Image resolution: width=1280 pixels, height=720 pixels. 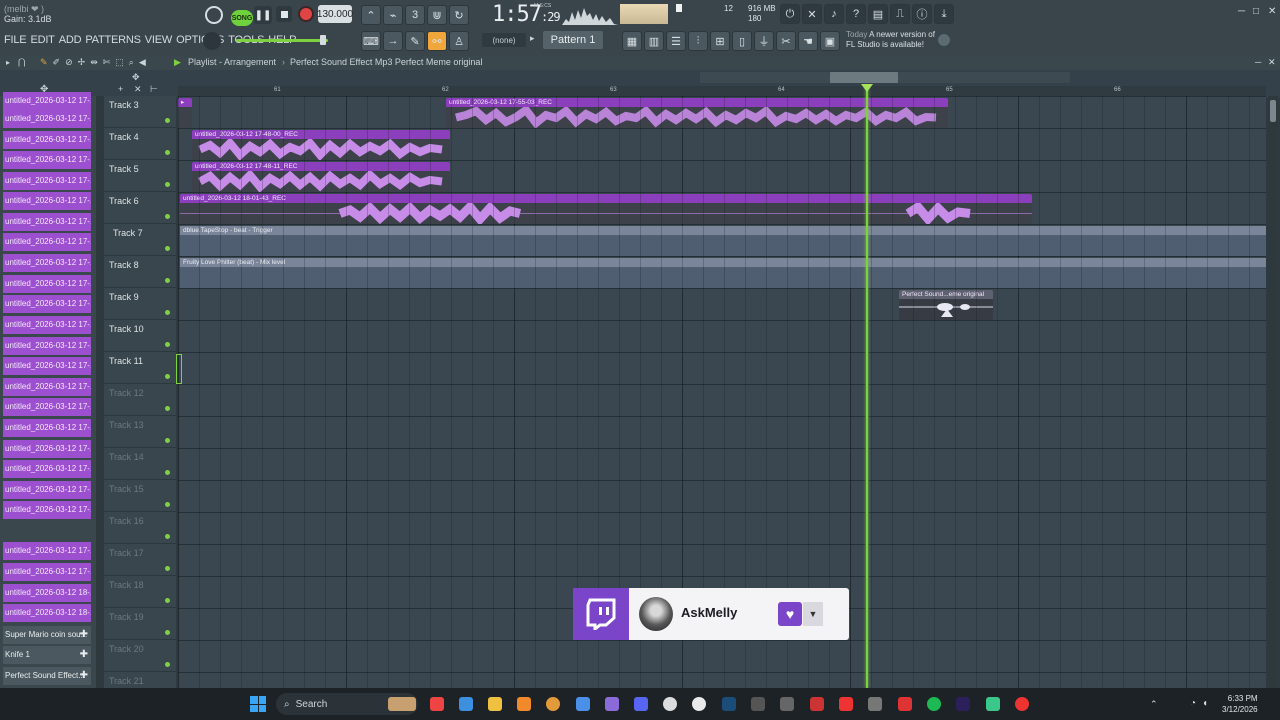 I want to click on playlist-minimize-icon: ─, so click(x=1258, y=62).